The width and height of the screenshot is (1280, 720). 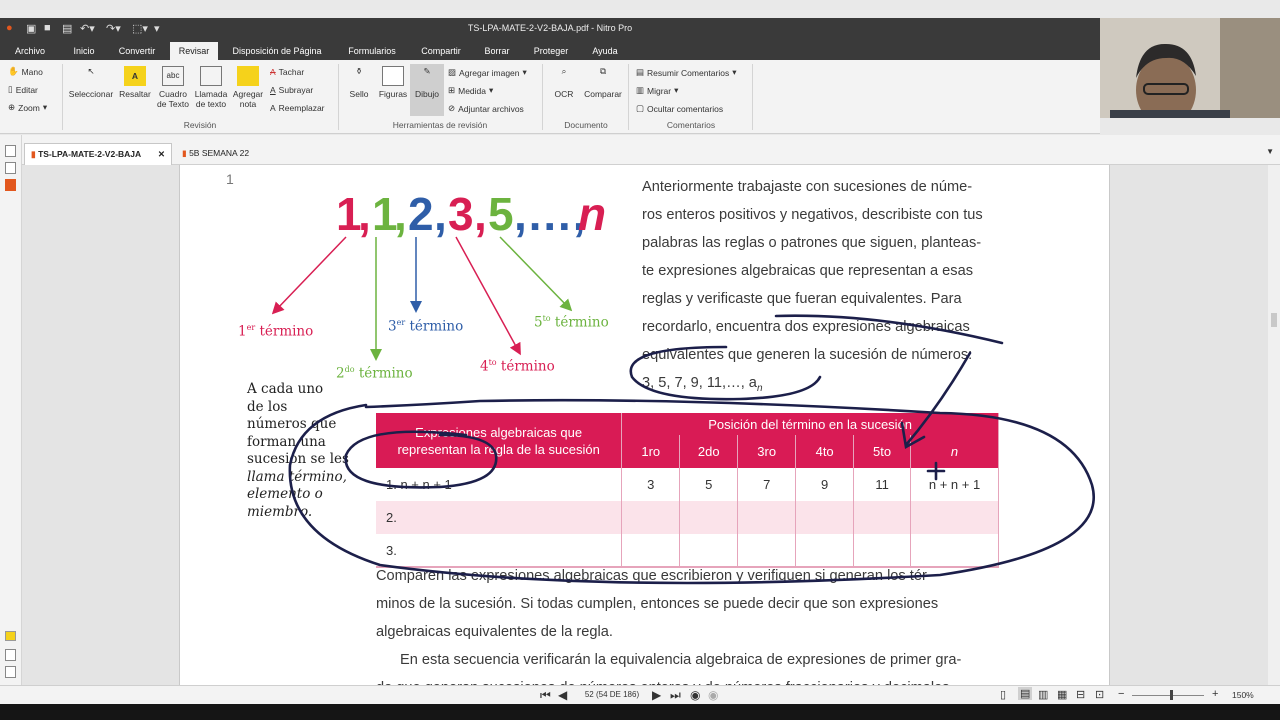 What do you see at coordinates (25, 71) in the screenshot?
I see `hand-tool: ✋ Mano` at bounding box center [25, 71].